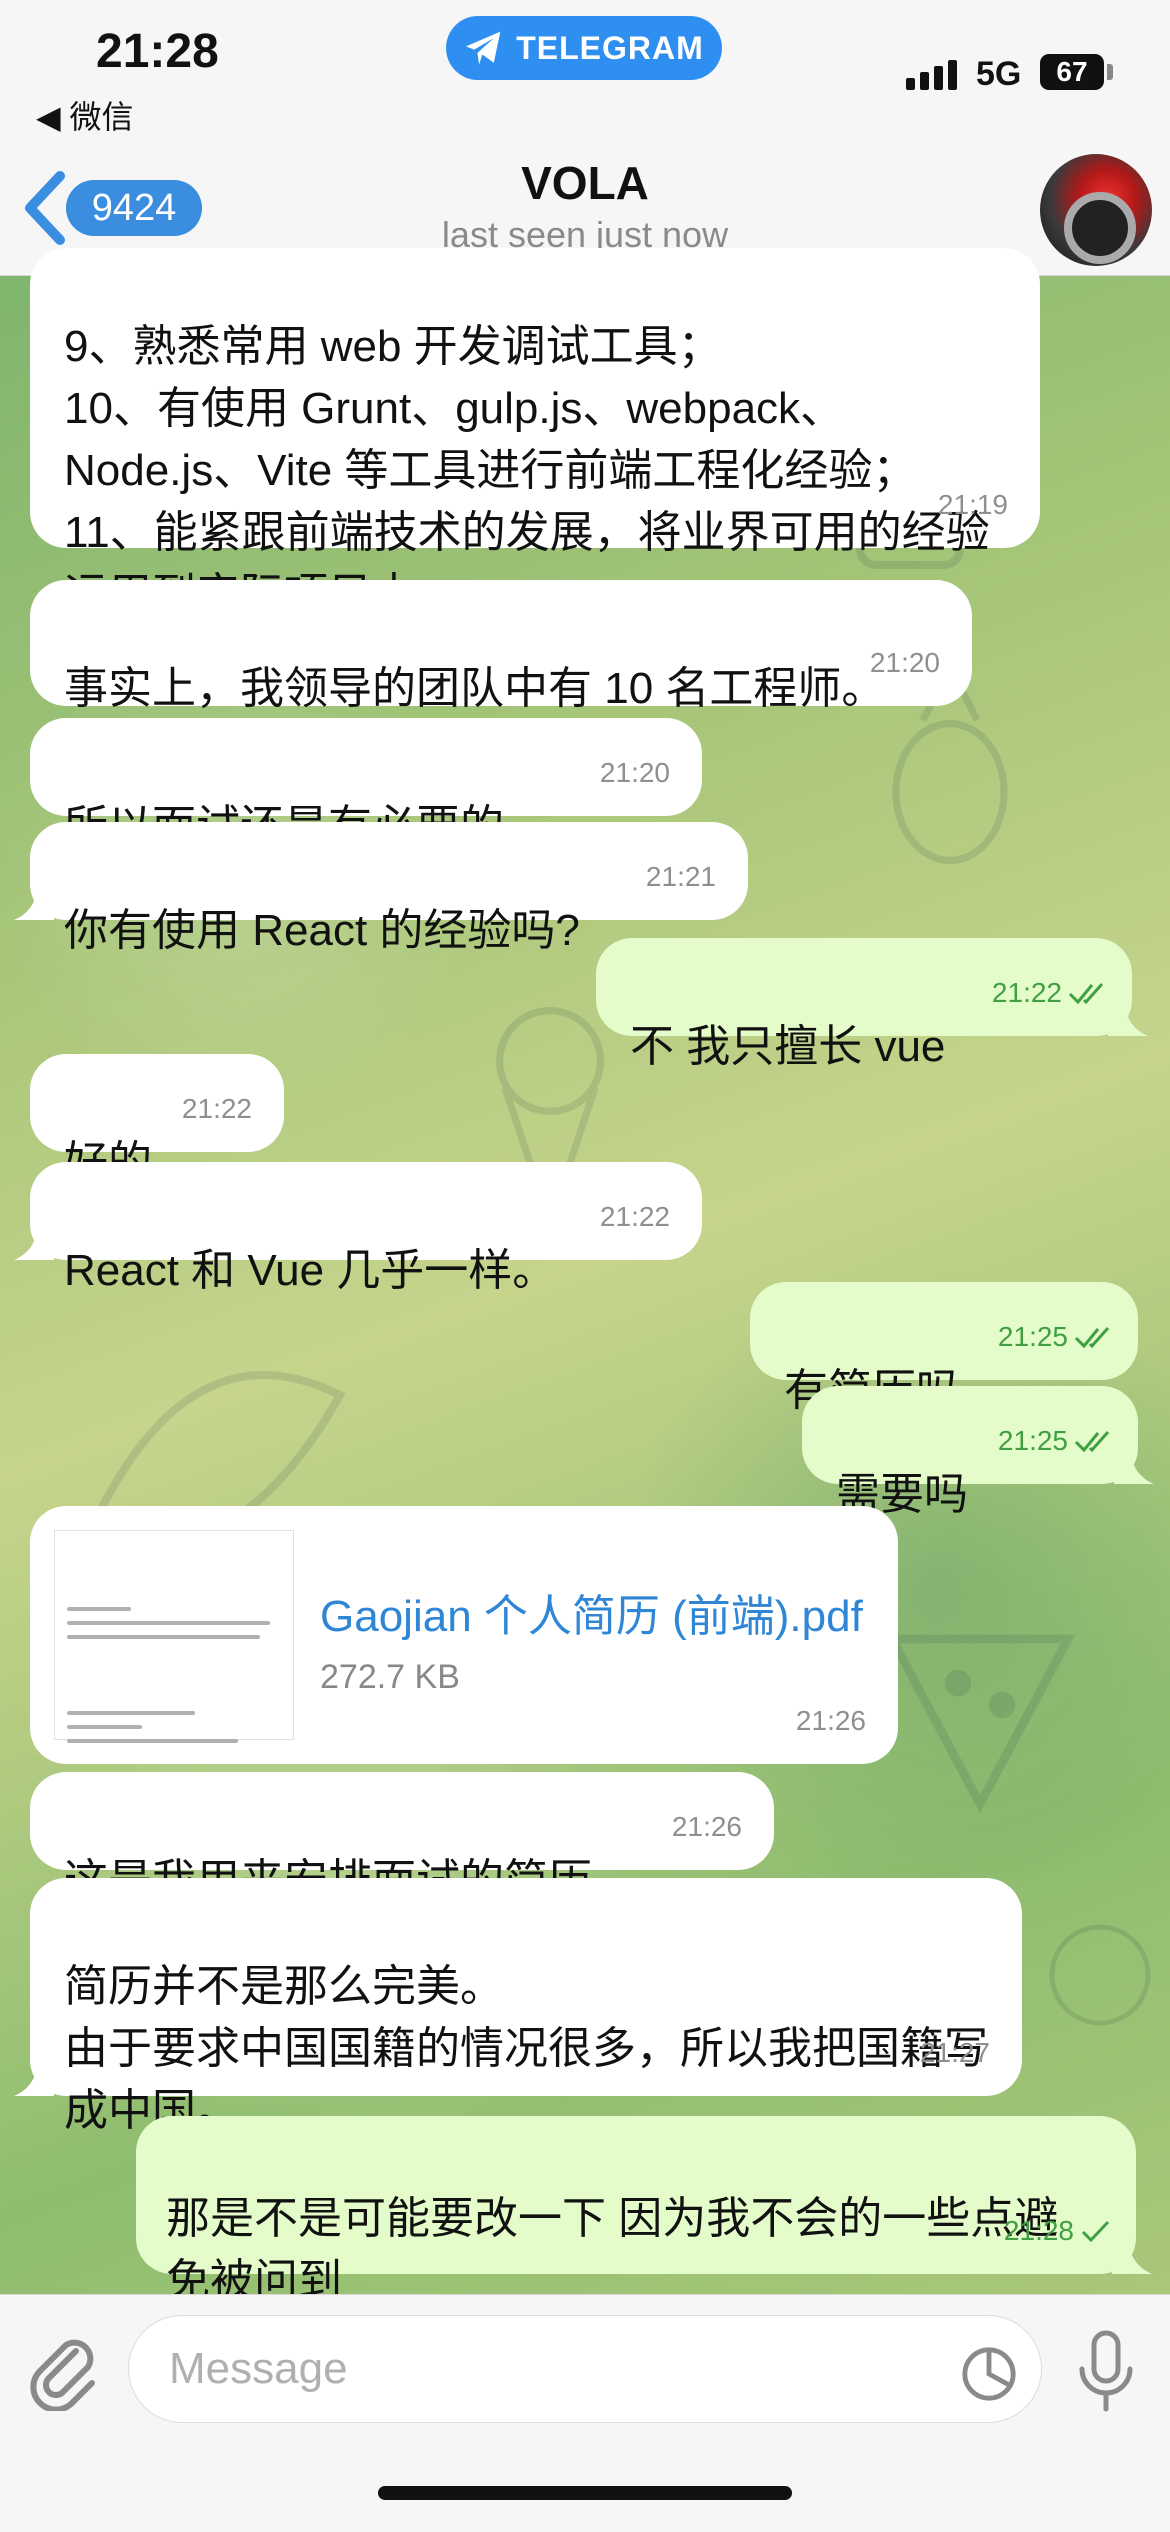 The width and height of the screenshot is (1170, 2532). Describe the element at coordinates (610, 47) in the screenshot. I see `telegram-label: TELEGRAM` at that location.